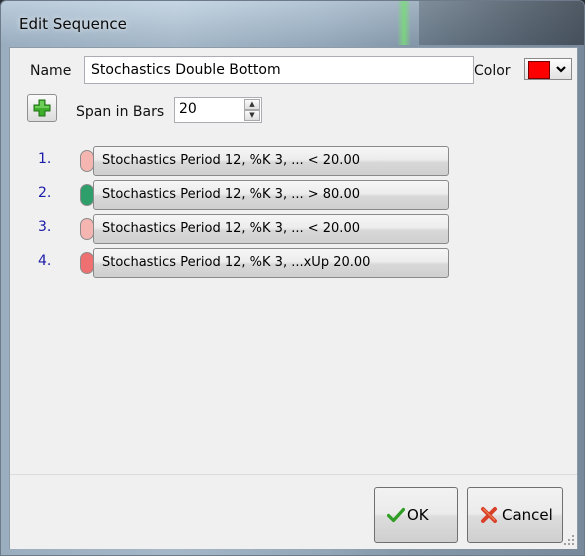 This screenshot has height=556, width=585. I want to click on x-icon, so click(489, 515).